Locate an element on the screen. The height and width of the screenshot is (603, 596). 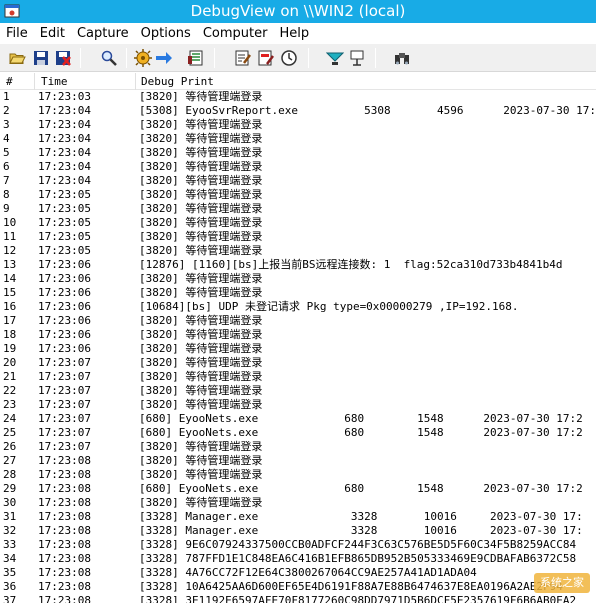
log-row: 23 17:23:07 [3820] 等待管理端登录 is located at coordinates (298, 405).